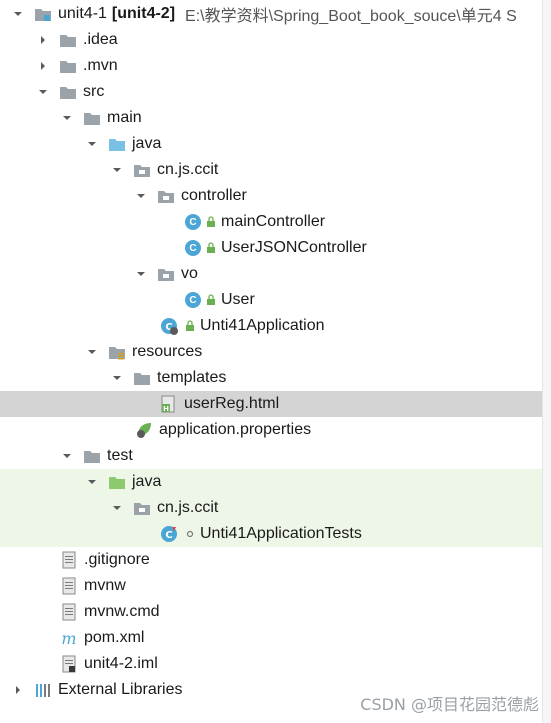  I want to click on tree-row-user: C User, so click(271, 300).